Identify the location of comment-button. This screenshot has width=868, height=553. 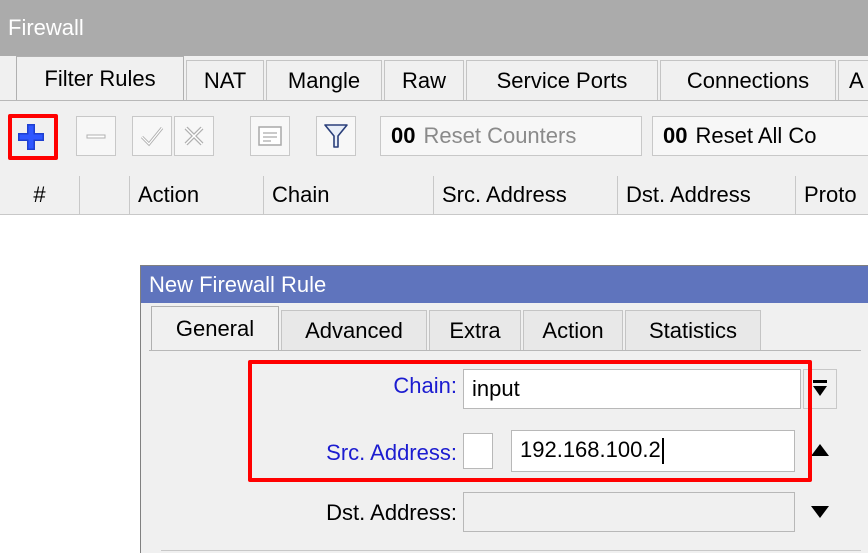
(270, 136).